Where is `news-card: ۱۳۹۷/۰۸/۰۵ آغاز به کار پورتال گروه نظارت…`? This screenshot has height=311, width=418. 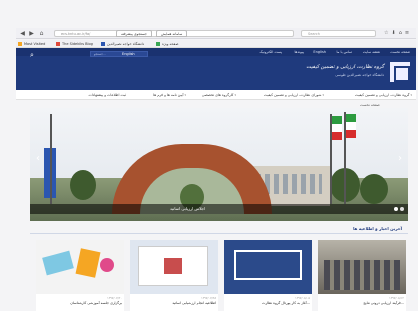
news-card: ۱۳۹۷/۰۸/۰۵ آغاز به کار پورتال گروه نظارت… is located at coordinates (268, 275).